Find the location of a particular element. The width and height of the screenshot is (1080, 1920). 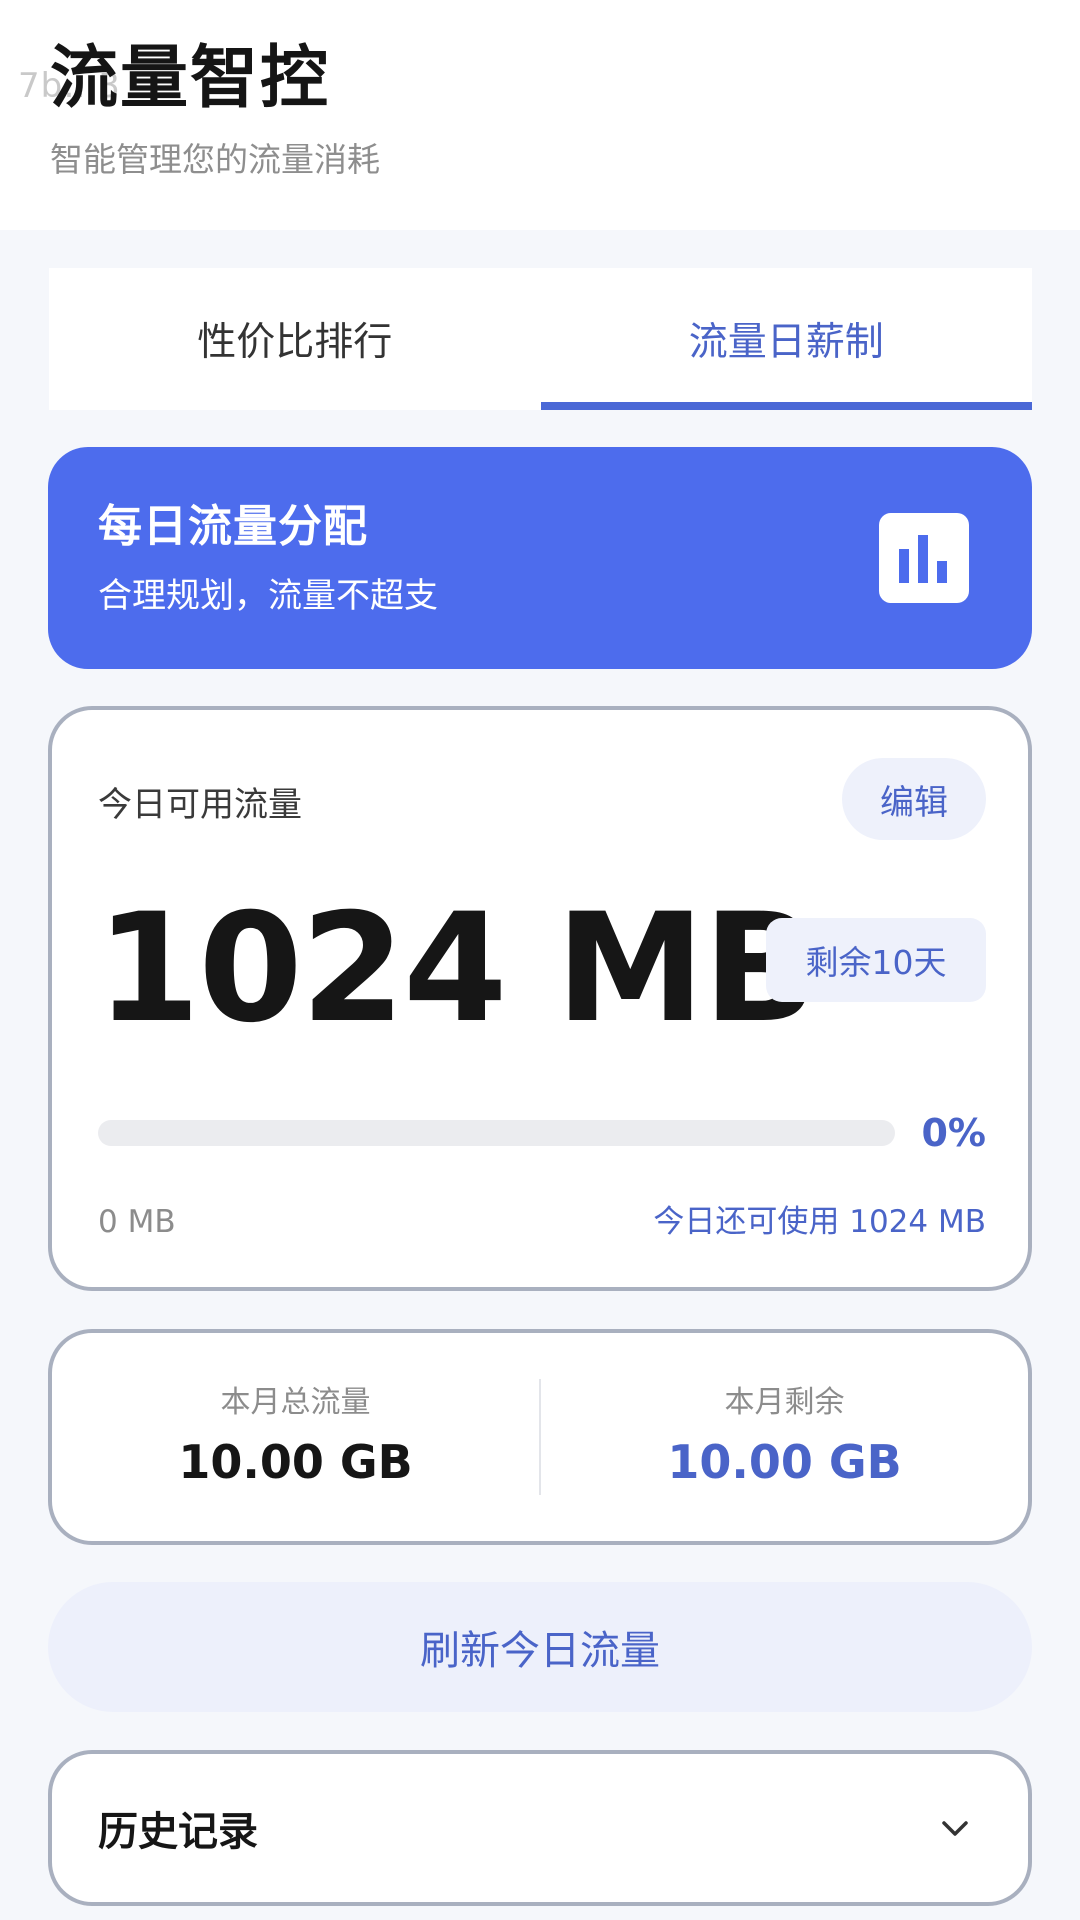

edit-button: 编辑 is located at coordinates (914, 799).